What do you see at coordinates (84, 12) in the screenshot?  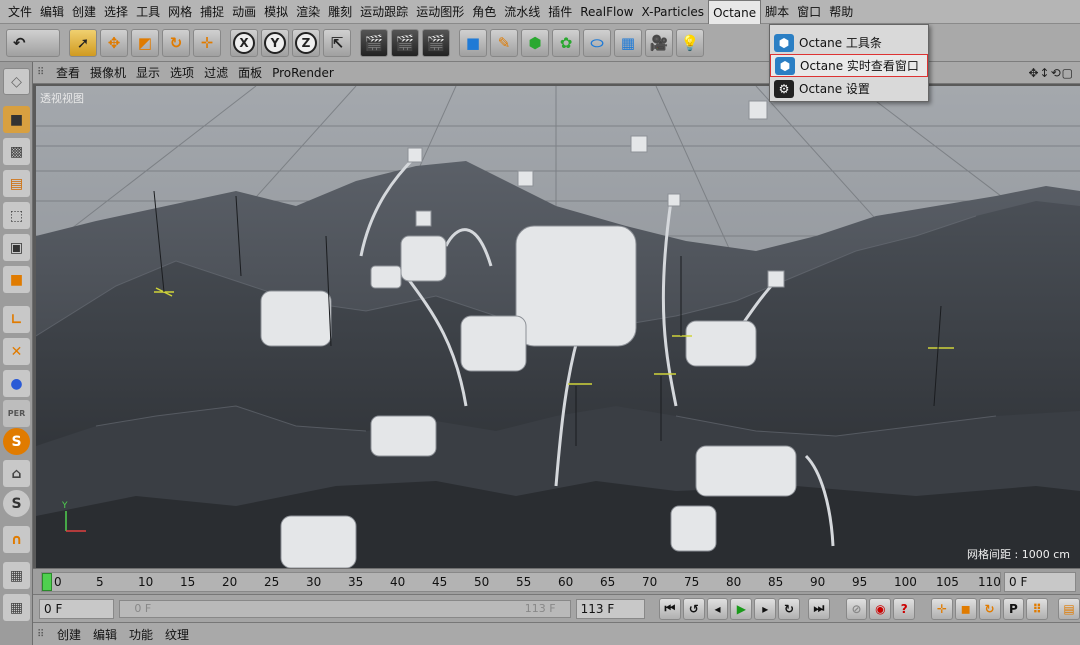 I see `menu-item-2: 创建` at bounding box center [84, 12].